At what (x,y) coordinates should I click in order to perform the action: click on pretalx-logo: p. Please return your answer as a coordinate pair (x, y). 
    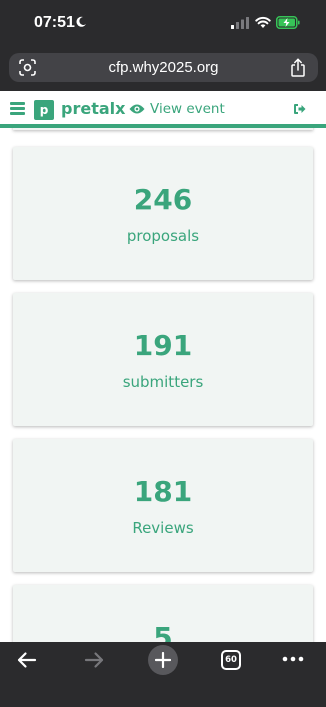
    Looking at the image, I should click on (44, 110).